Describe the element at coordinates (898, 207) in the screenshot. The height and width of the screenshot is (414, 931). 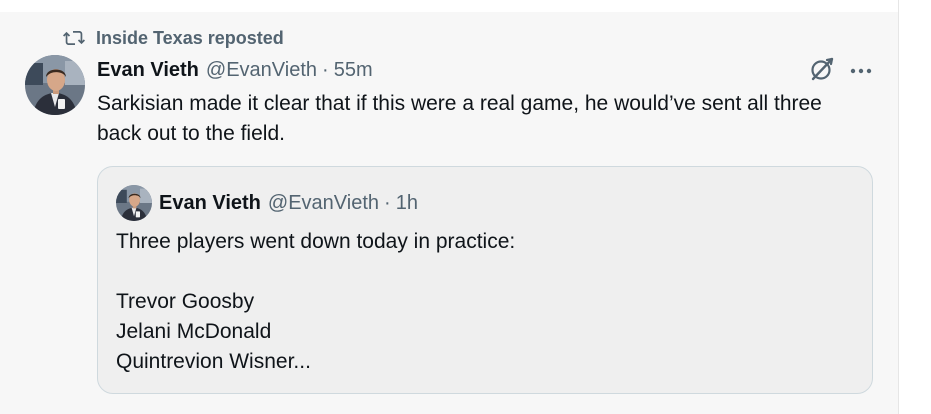
I see `feed-right-border` at that location.